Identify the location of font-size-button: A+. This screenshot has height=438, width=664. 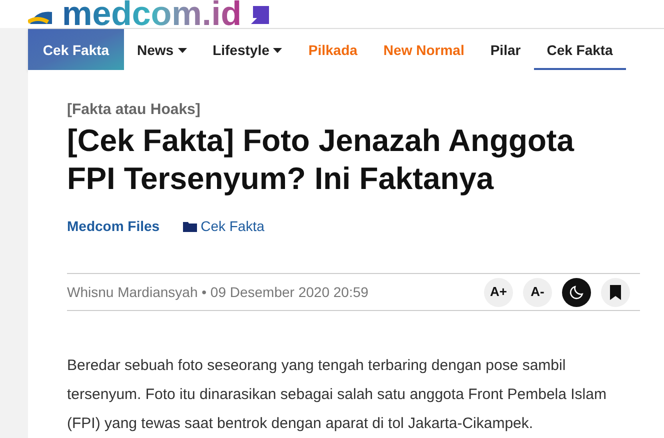
(498, 292).